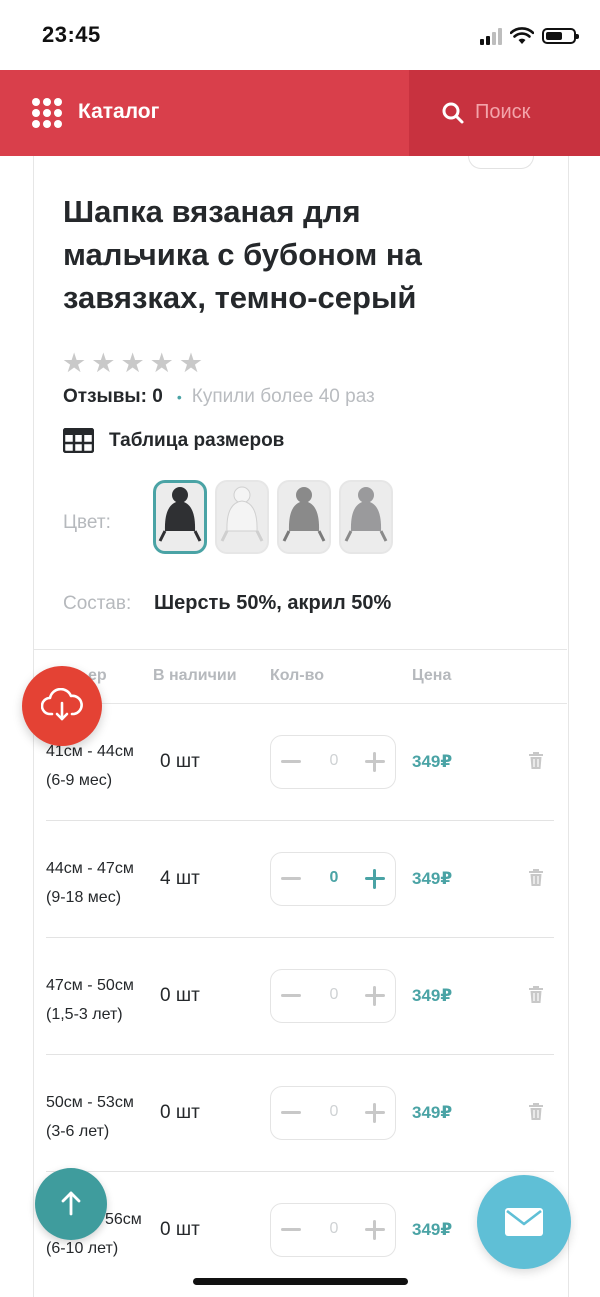  I want to click on row-size: 50см - 53см (3-6 лет), so click(90, 1117).